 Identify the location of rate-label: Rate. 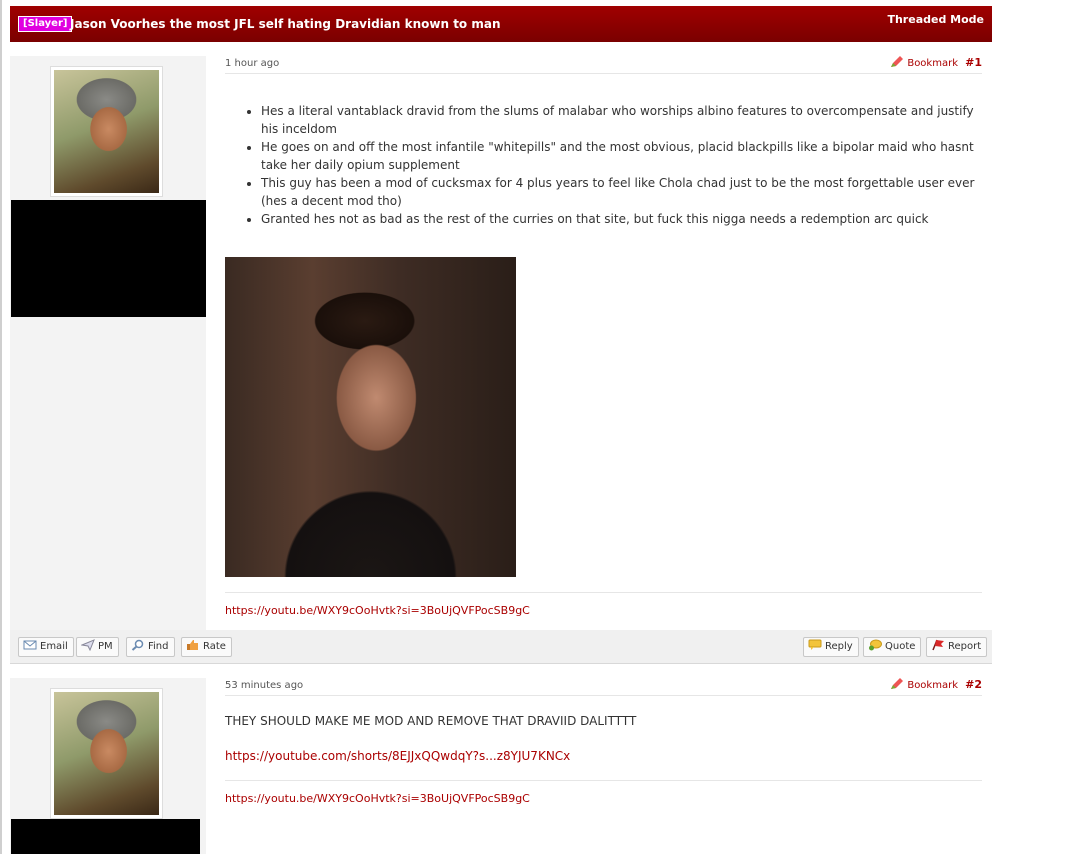
(214, 646).